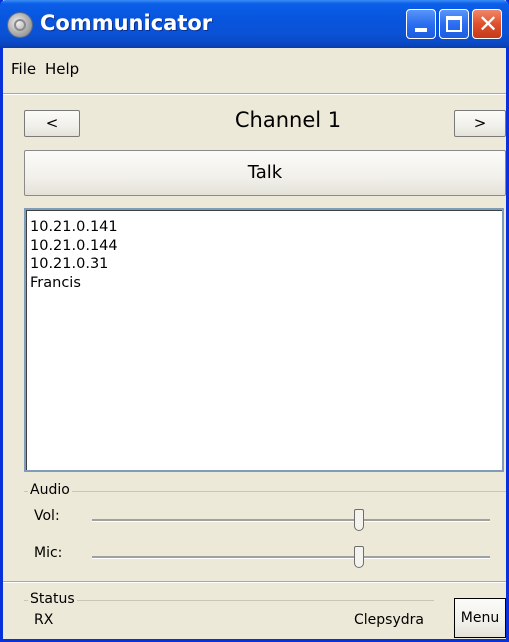 The image size is (509, 642). I want to click on title-bar: Communicator ✕, so click(254, 24).